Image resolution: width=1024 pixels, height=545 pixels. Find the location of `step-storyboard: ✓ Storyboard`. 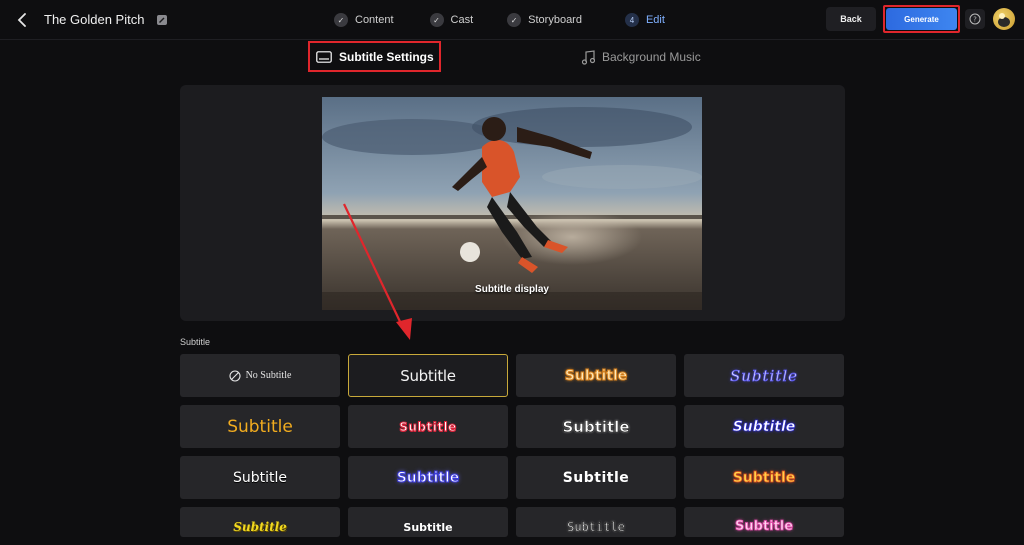

step-storyboard: ✓ Storyboard is located at coordinates (544, 20).